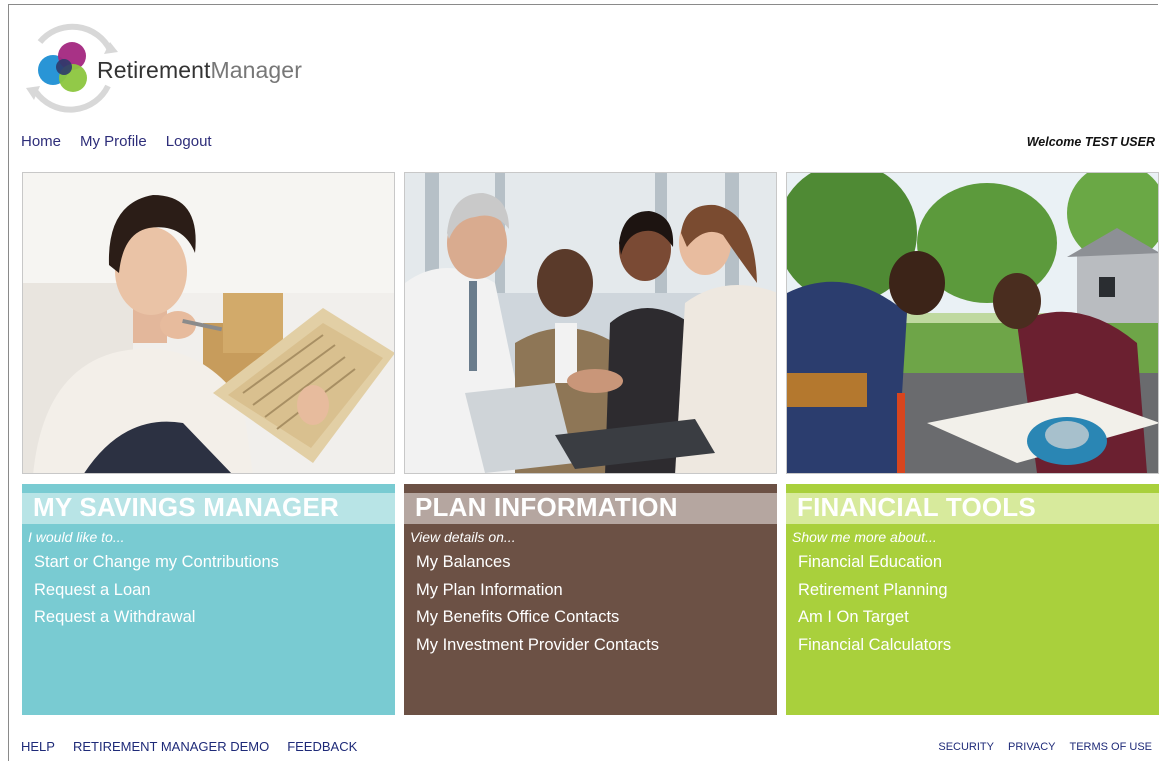 This screenshot has height=761, width=1160. Describe the element at coordinates (537, 566) in the screenshot. I see `my-balances-link: My Balances` at that location.